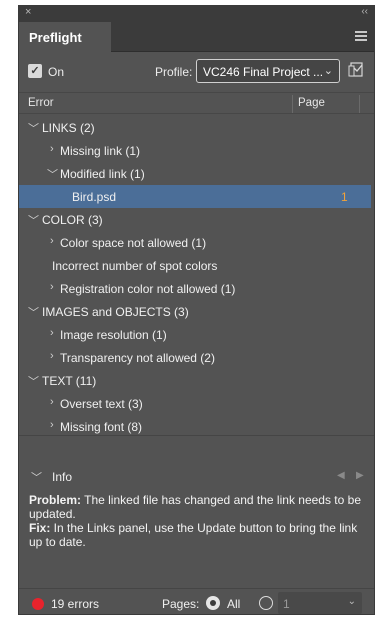 Image resolution: width=376 pixels, height=617 pixels. I want to click on panel-footer: 19 errors Pages: All 1 ⌄, so click(196, 602).